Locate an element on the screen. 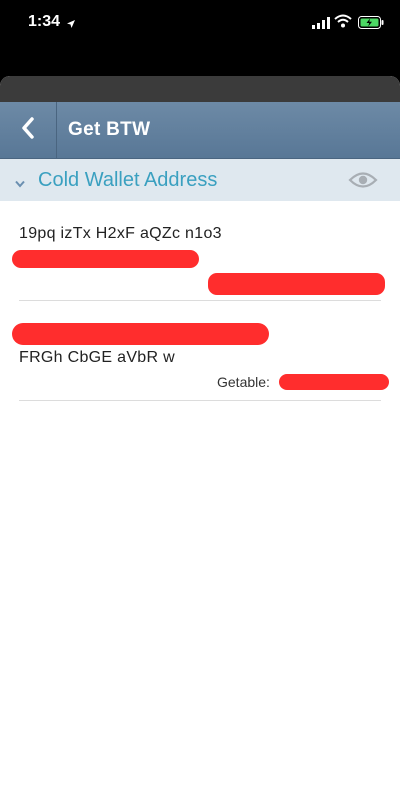 This screenshot has height=788, width=400. chevron-left-icon is located at coordinates (28, 130).